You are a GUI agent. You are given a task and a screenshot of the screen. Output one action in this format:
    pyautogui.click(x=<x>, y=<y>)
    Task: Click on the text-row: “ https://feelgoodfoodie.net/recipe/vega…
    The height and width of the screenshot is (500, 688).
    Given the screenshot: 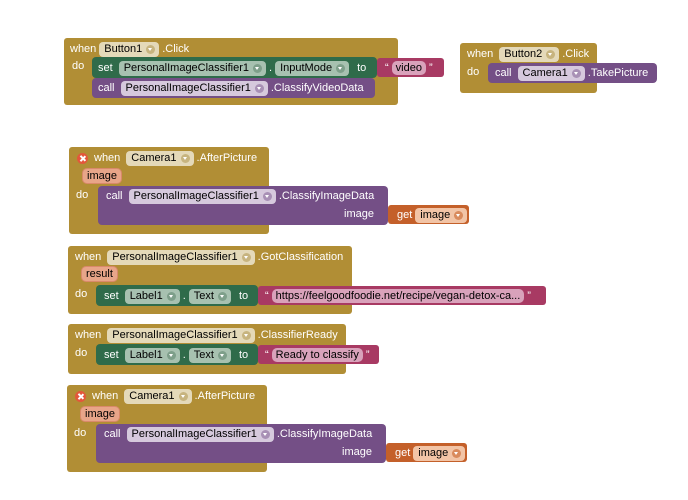 What is the action you would take?
    pyautogui.click(x=398, y=296)
    